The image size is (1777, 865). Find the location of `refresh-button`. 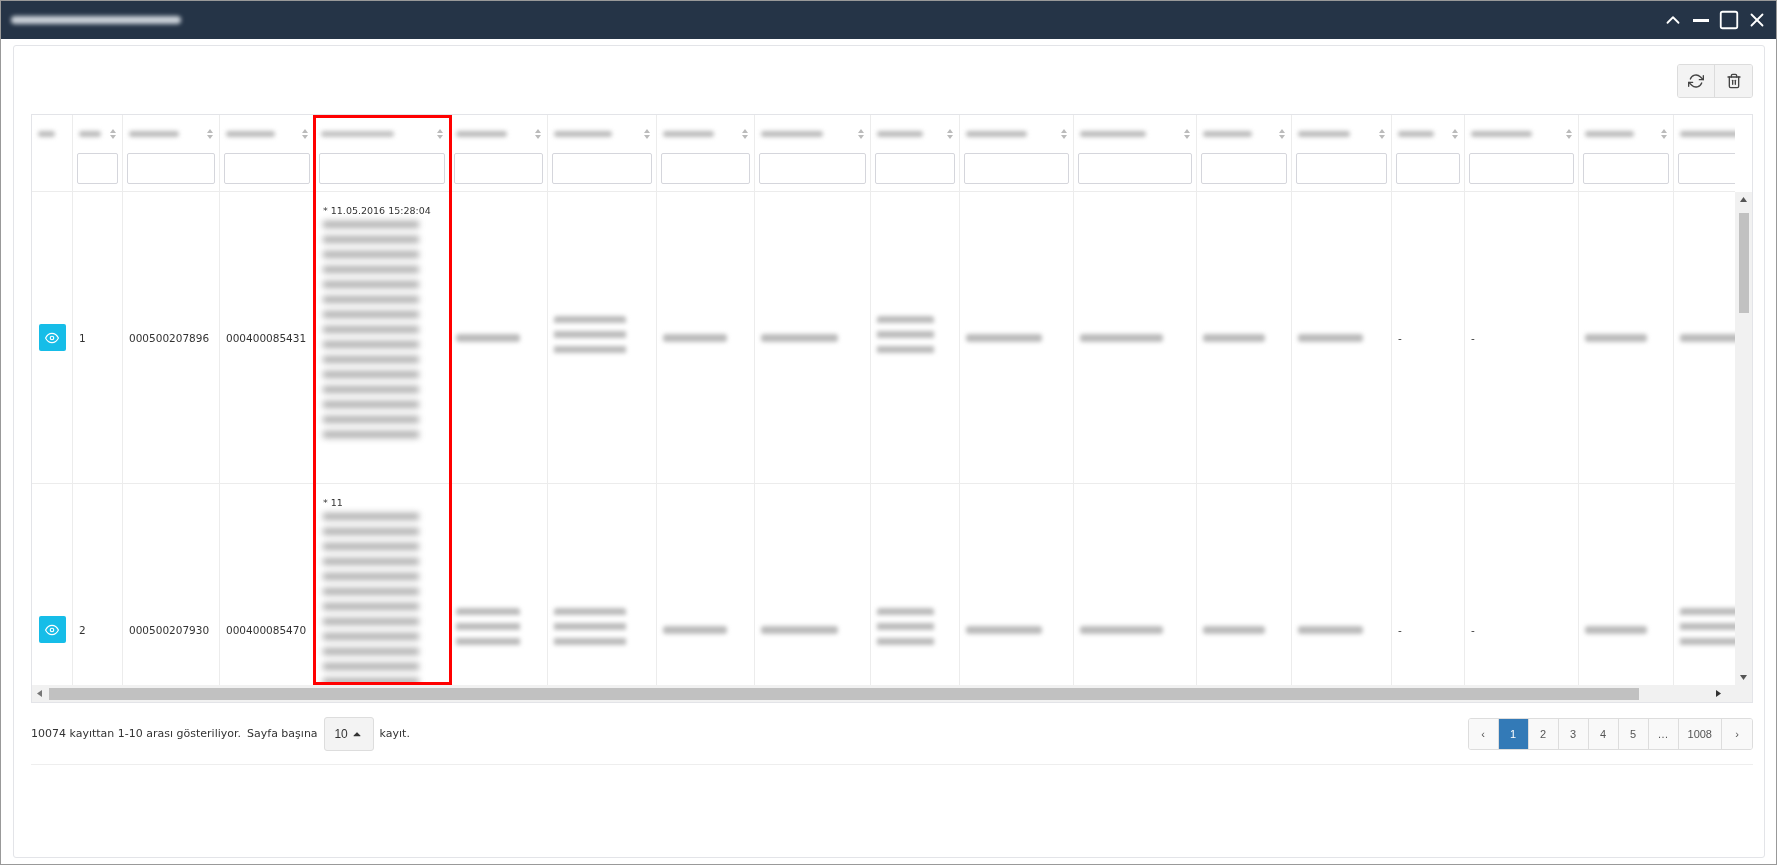

refresh-button is located at coordinates (1696, 81).